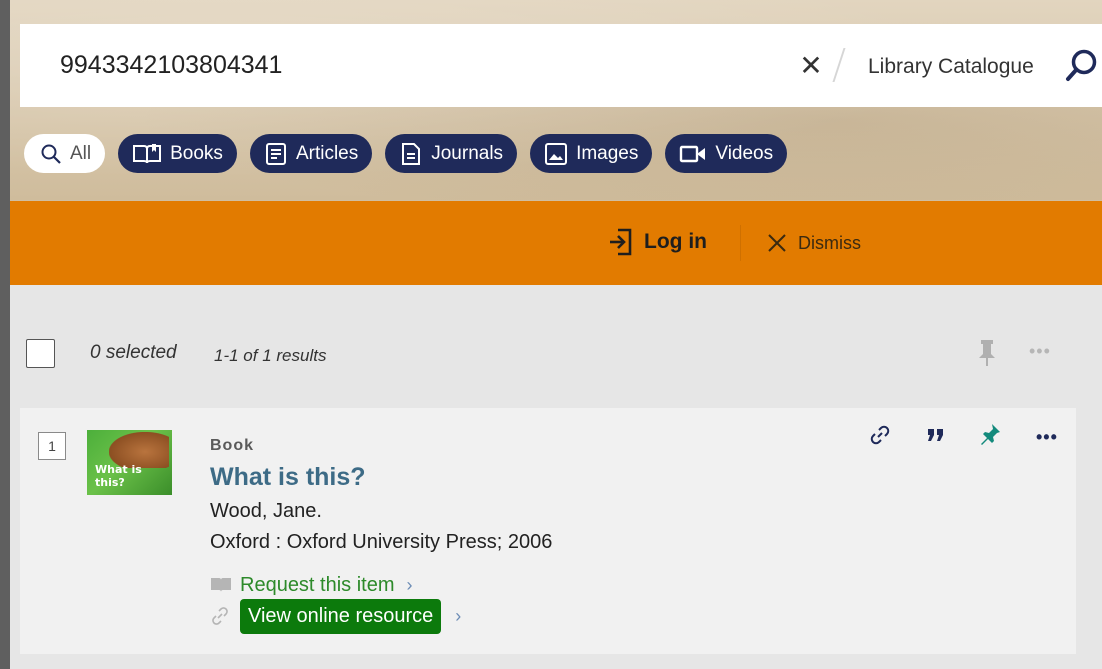  I want to click on citation-icon, so click(936, 437).